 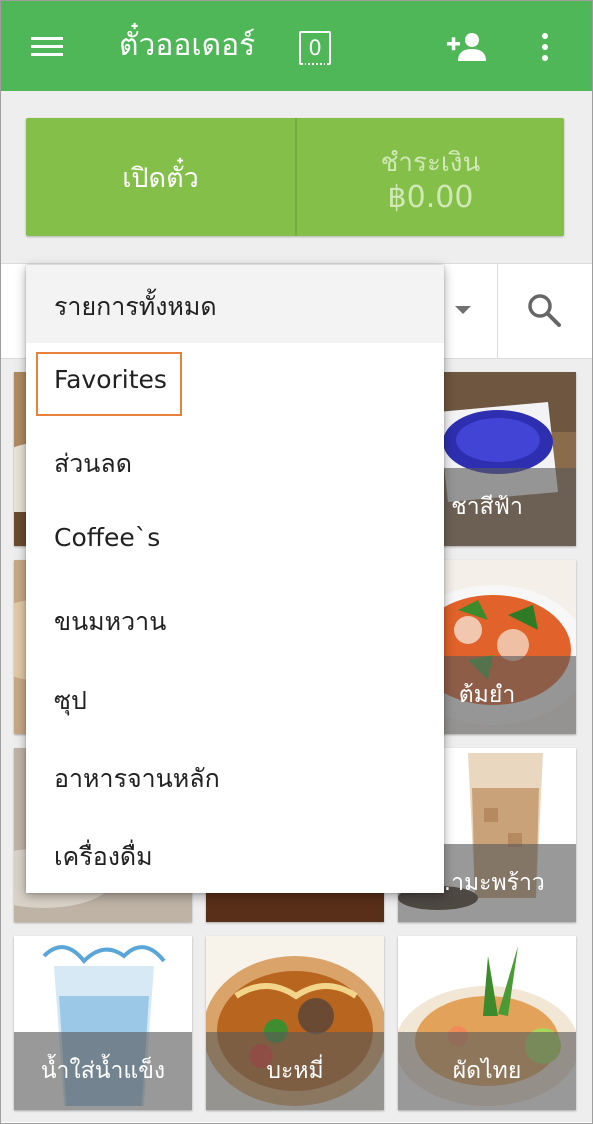 I want to click on dropdown-item-soup: ซุป, so click(x=235, y=698).